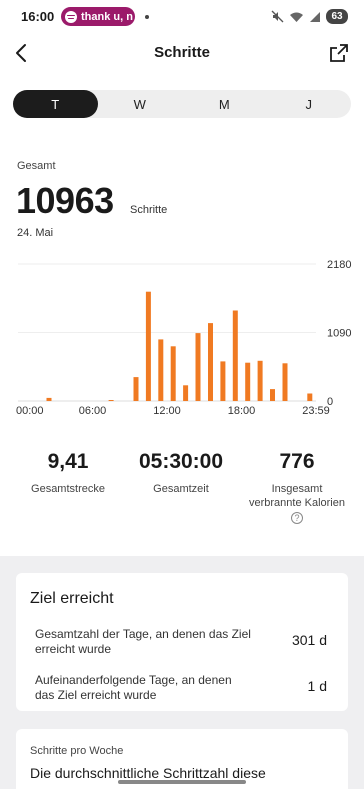 The height and width of the screenshot is (789, 364). What do you see at coordinates (143, 634) in the screenshot?
I see `goal-total-days-label-line1: Gesamtzahl der Tage, an denen das Ziel` at bounding box center [143, 634].